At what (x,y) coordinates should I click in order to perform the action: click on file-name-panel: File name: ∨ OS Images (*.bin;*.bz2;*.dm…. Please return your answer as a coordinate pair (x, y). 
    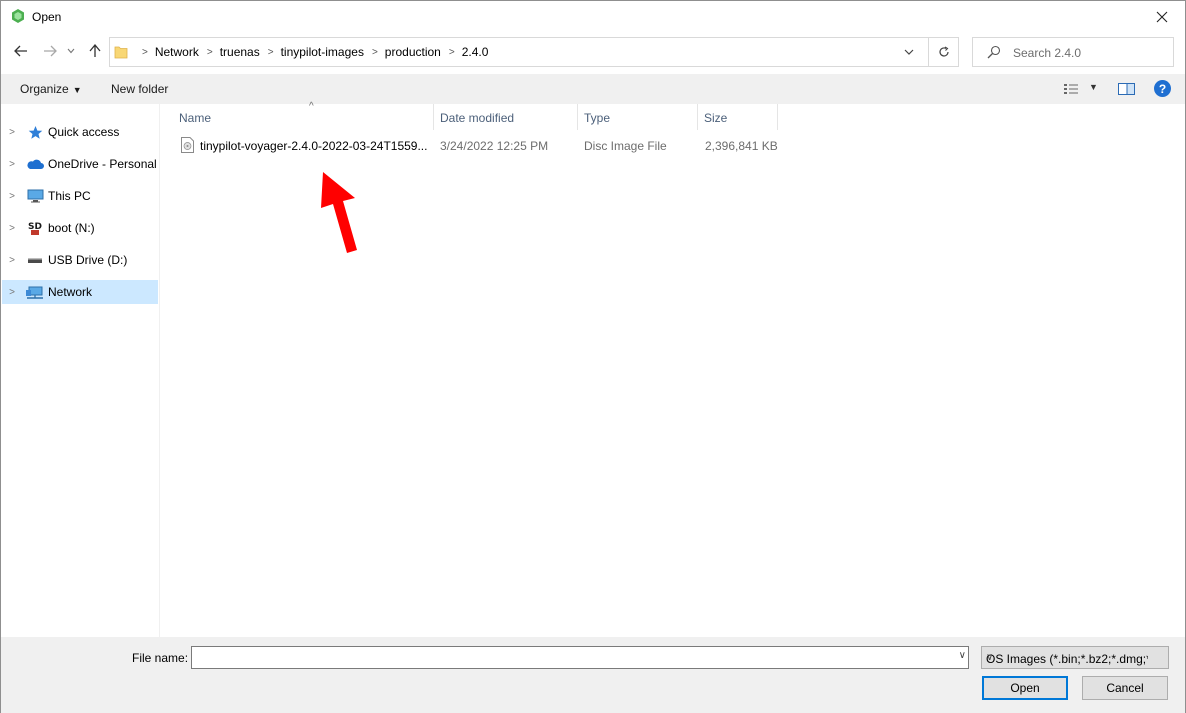
    Looking at the image, I should click on (593, 675).